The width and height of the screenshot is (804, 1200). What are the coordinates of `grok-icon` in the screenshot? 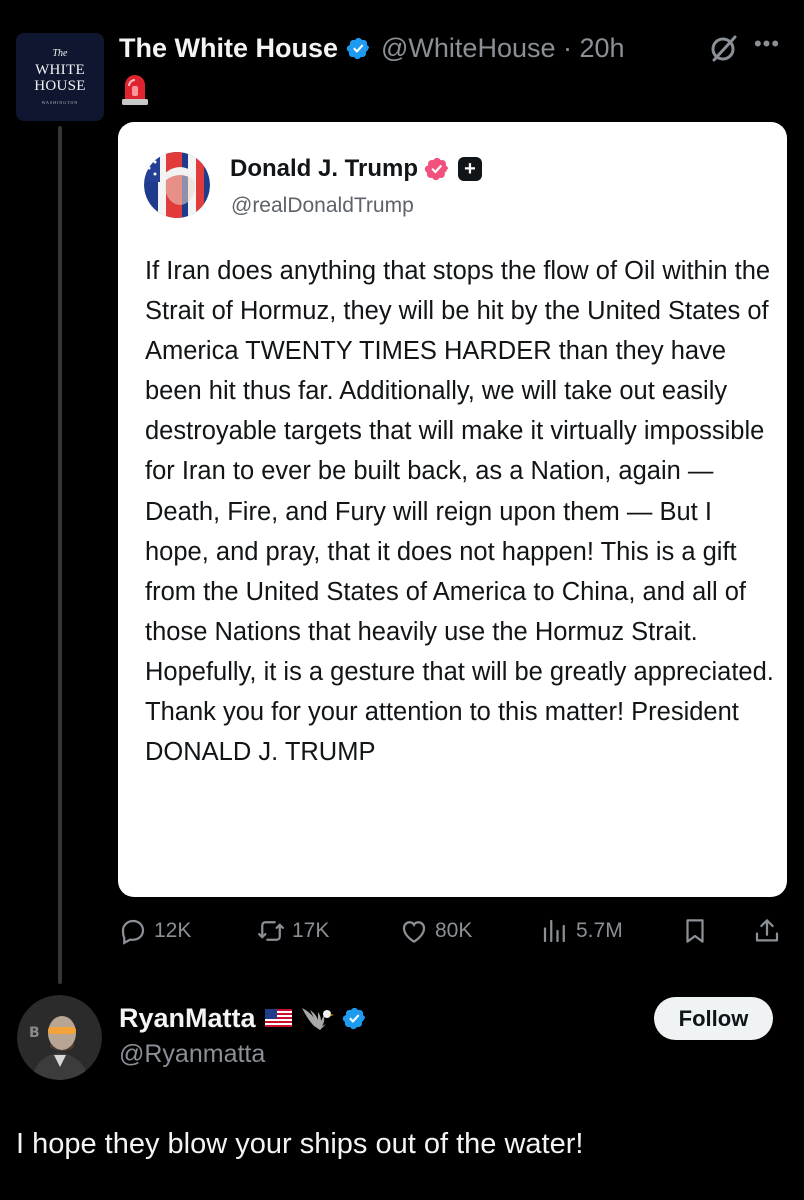 It's located at (724, 48).